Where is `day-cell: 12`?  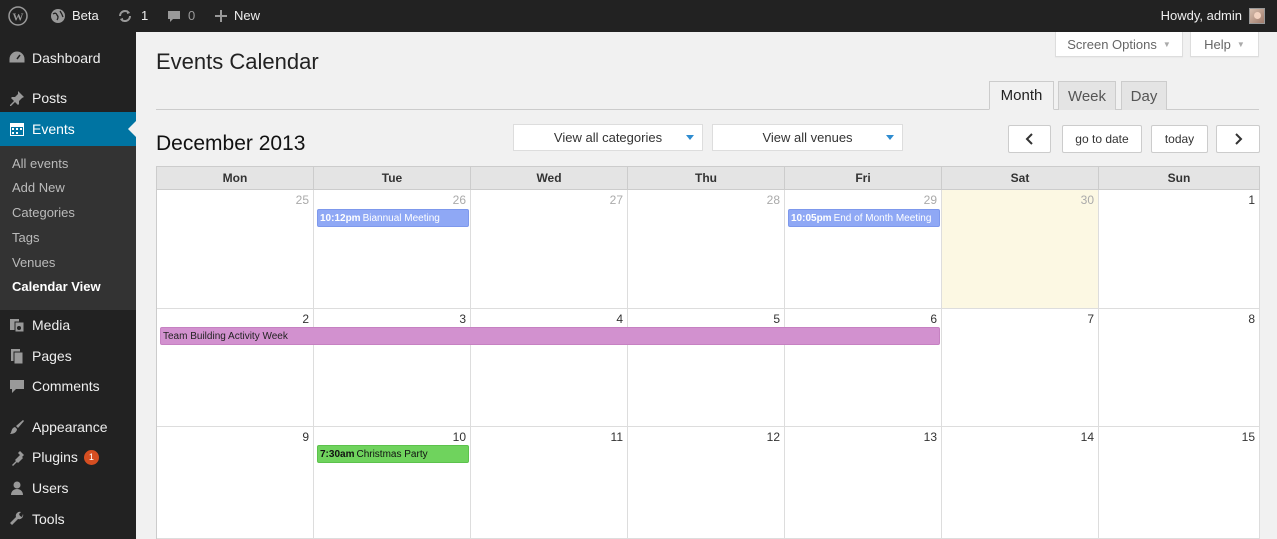
day-cell: 12 is located at coordinates (706, 483).